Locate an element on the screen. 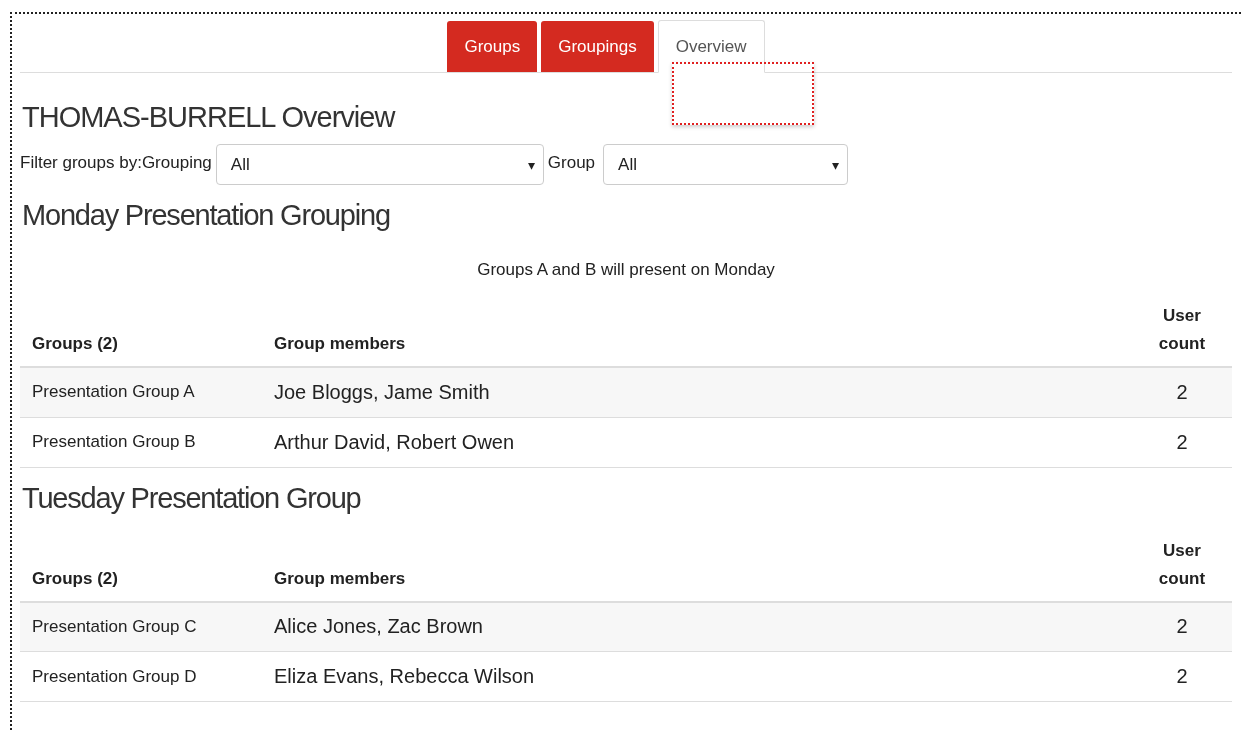  grouping-title: Monday Presentation Grouping is located at coordinates (206, 215).